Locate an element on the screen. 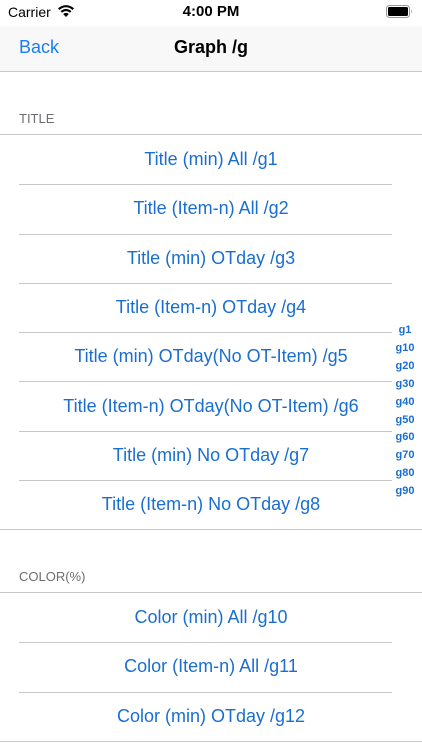  row-label: Title (min) No OTday /g7 is located at coordinates (211, 454).